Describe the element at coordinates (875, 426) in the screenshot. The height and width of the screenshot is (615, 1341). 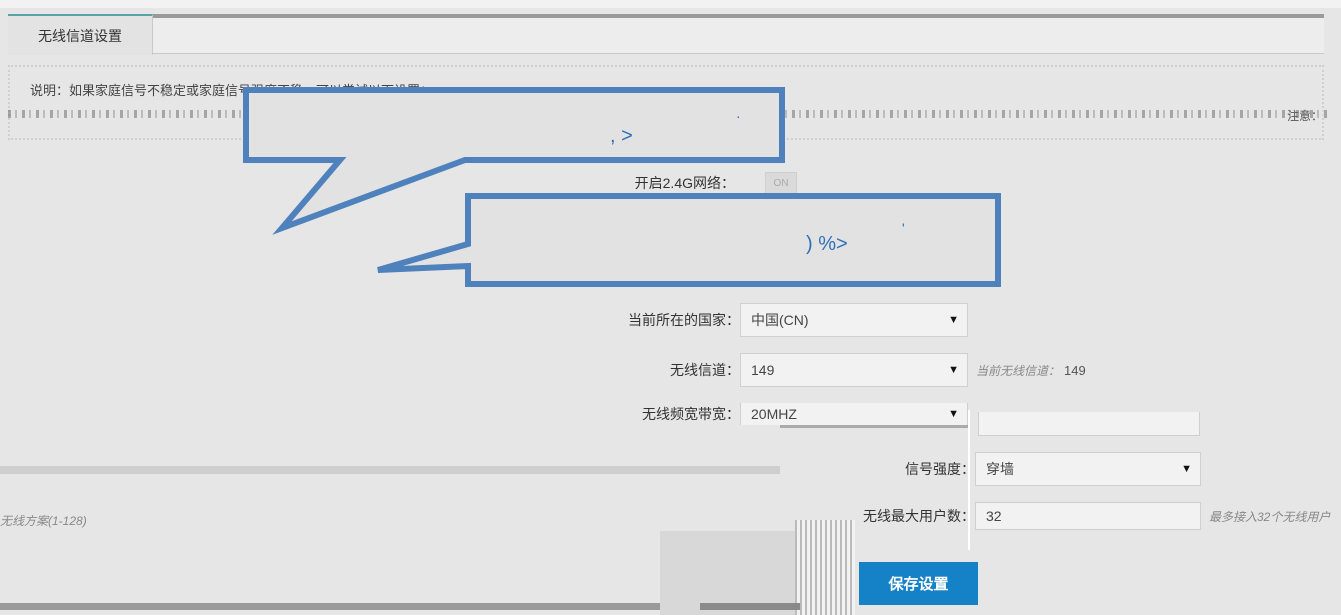
I see `glitch-line` at that location.